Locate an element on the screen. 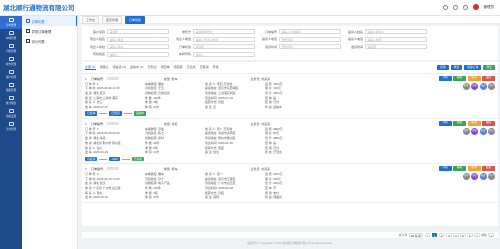 The height and width of the screenshot is (249, 500). status-tab: 待提货 (3) is located at coordinates (120, 67).